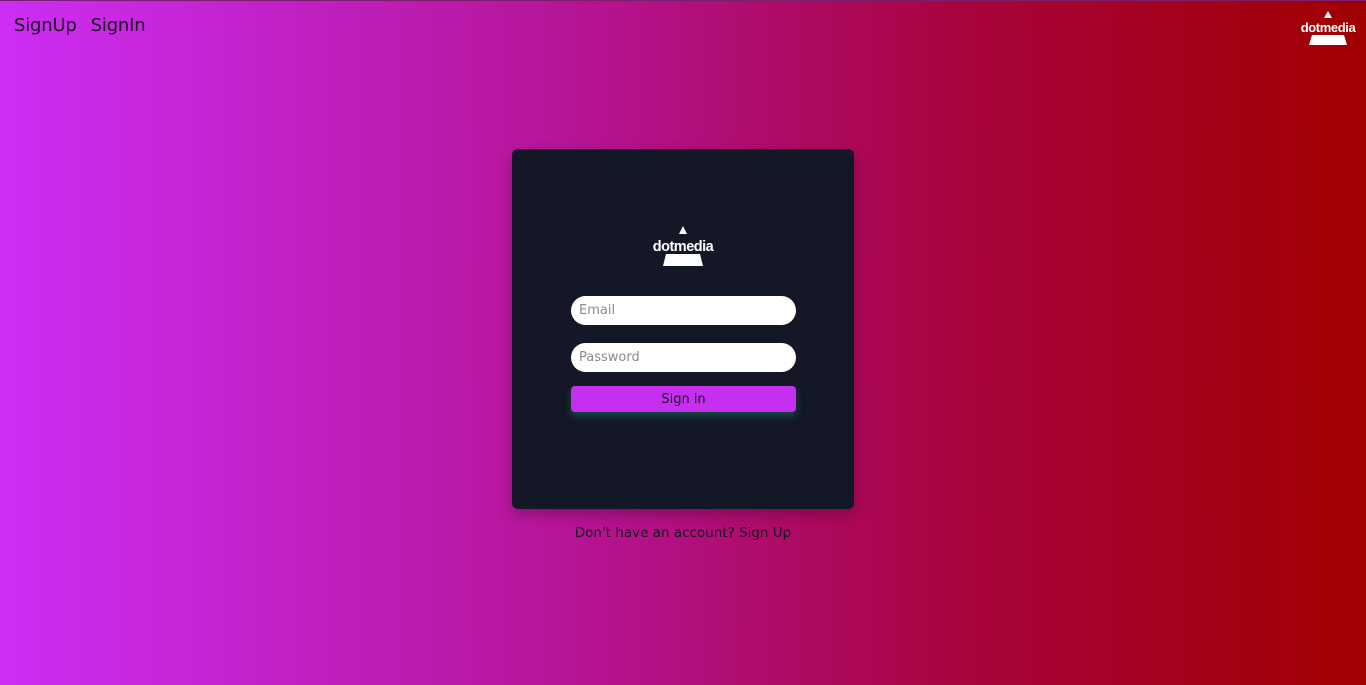 The image size is (1366, 685). I want to click on signup-prompt: Don't have an account? Sign Up, so click(683, 533).